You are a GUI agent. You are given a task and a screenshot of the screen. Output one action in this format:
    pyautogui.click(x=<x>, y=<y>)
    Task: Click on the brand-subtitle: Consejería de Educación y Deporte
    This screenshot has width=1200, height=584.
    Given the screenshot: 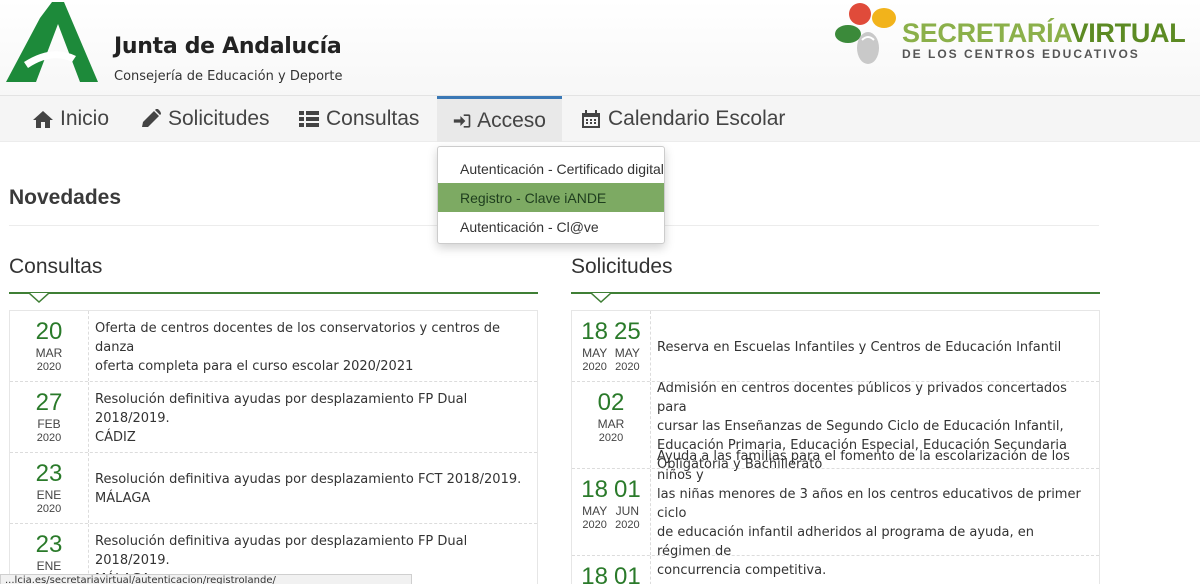 What is the action you would take?
    pyautogui.click(x=228, y=76)
    